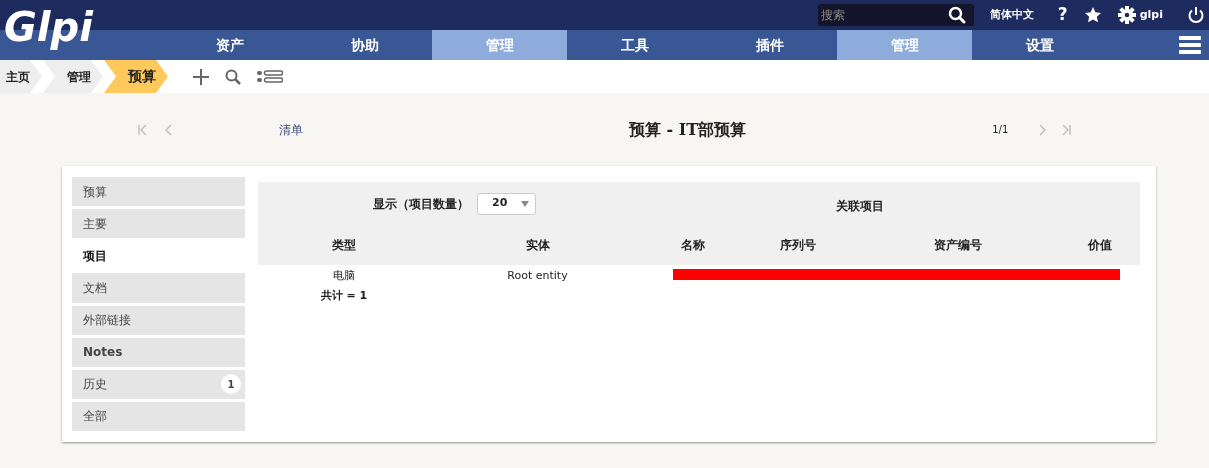 This screenshot has width=1209, height=468. Describe the element at coordinates (525, 203) in the screenshot. I see `dropdown-caret-icon` at that location.